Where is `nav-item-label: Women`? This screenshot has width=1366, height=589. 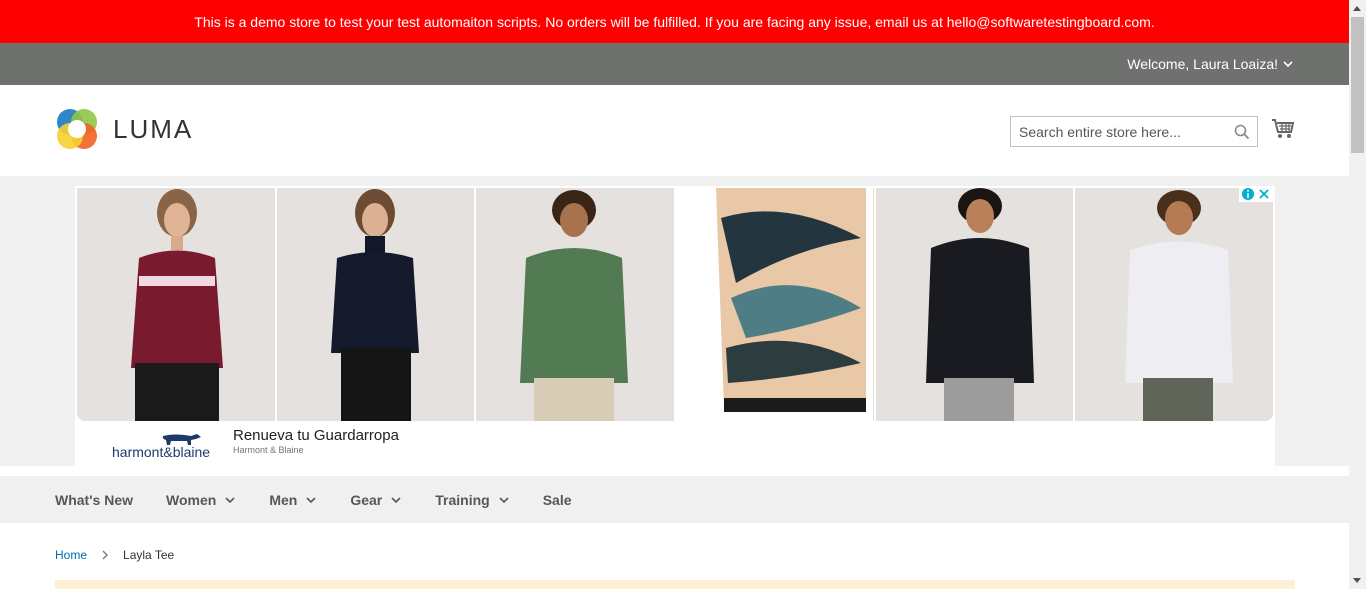
nav-item-label: Women is located at coordinates (191, 499).